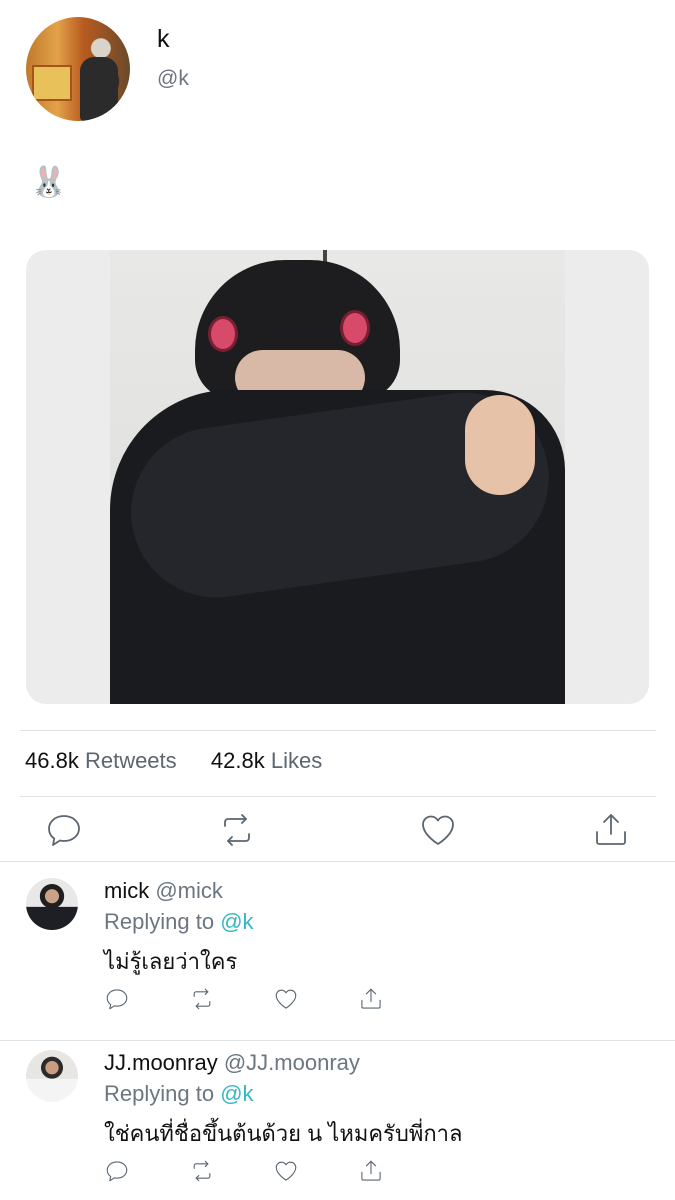 The height and width of the screenshot is (1200, 675). I want to click on tweet-text: 🐰, so click(49, 182).